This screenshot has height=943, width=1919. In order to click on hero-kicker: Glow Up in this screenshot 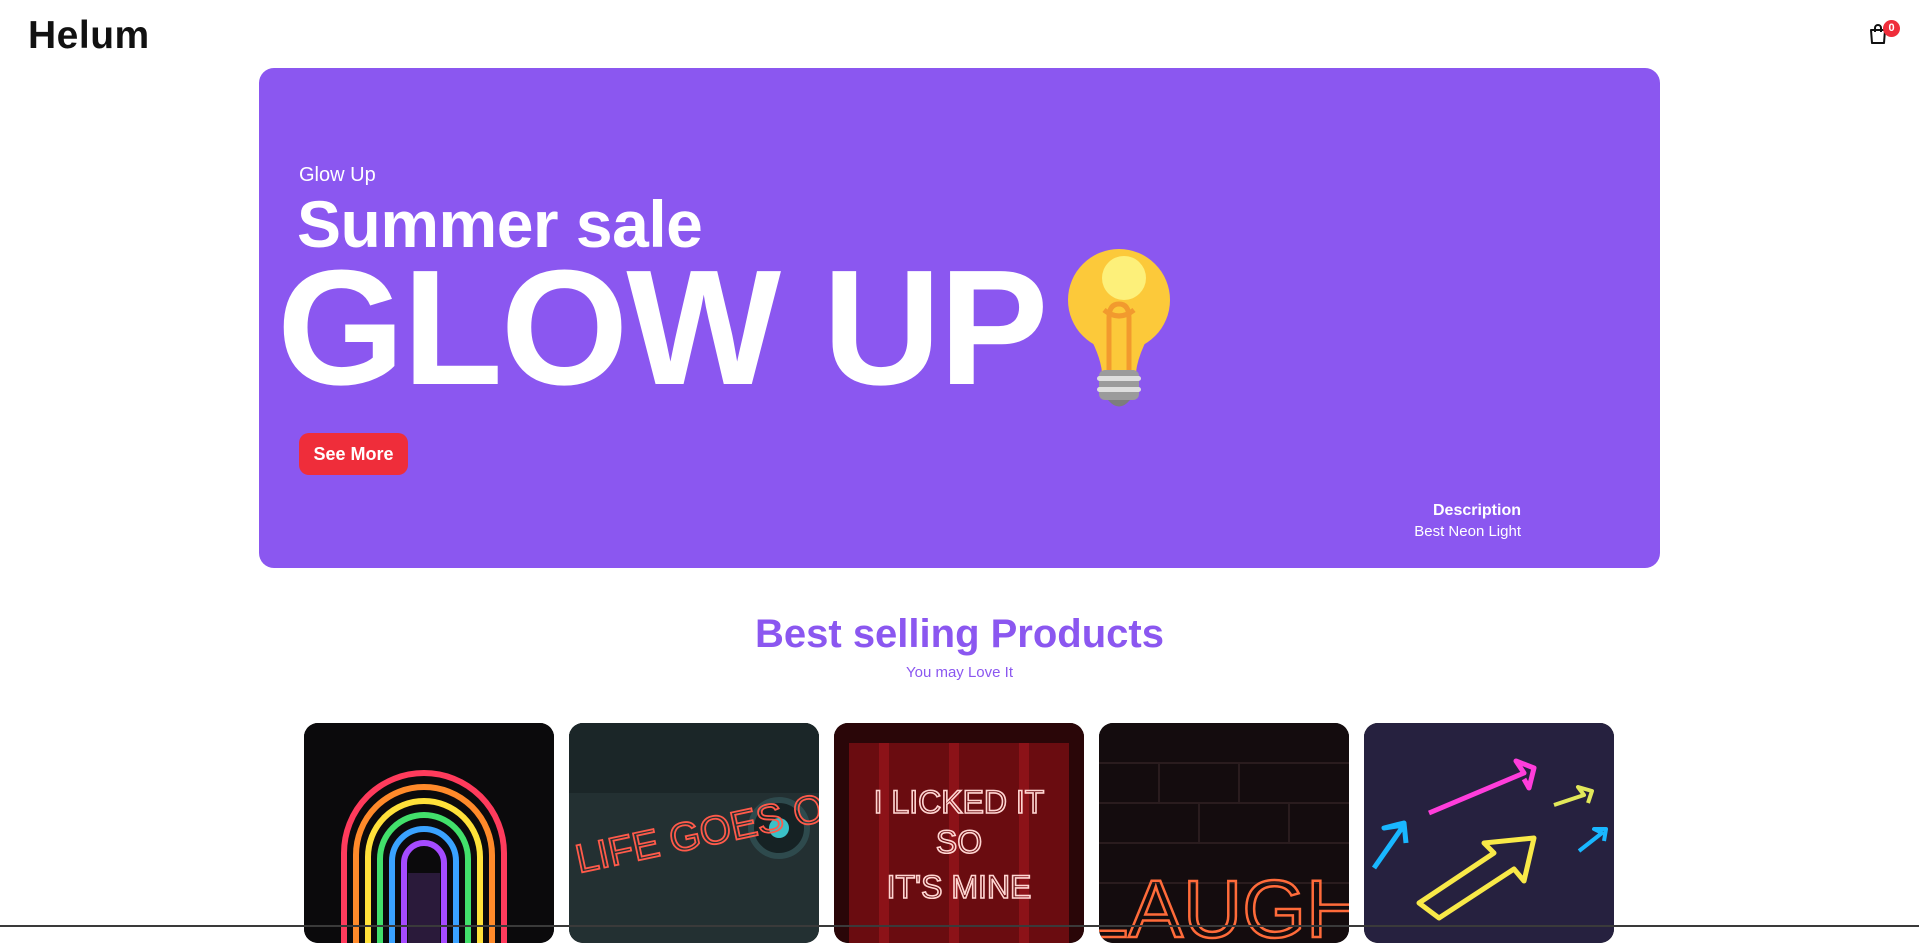, I will do `click(337, 175)`.